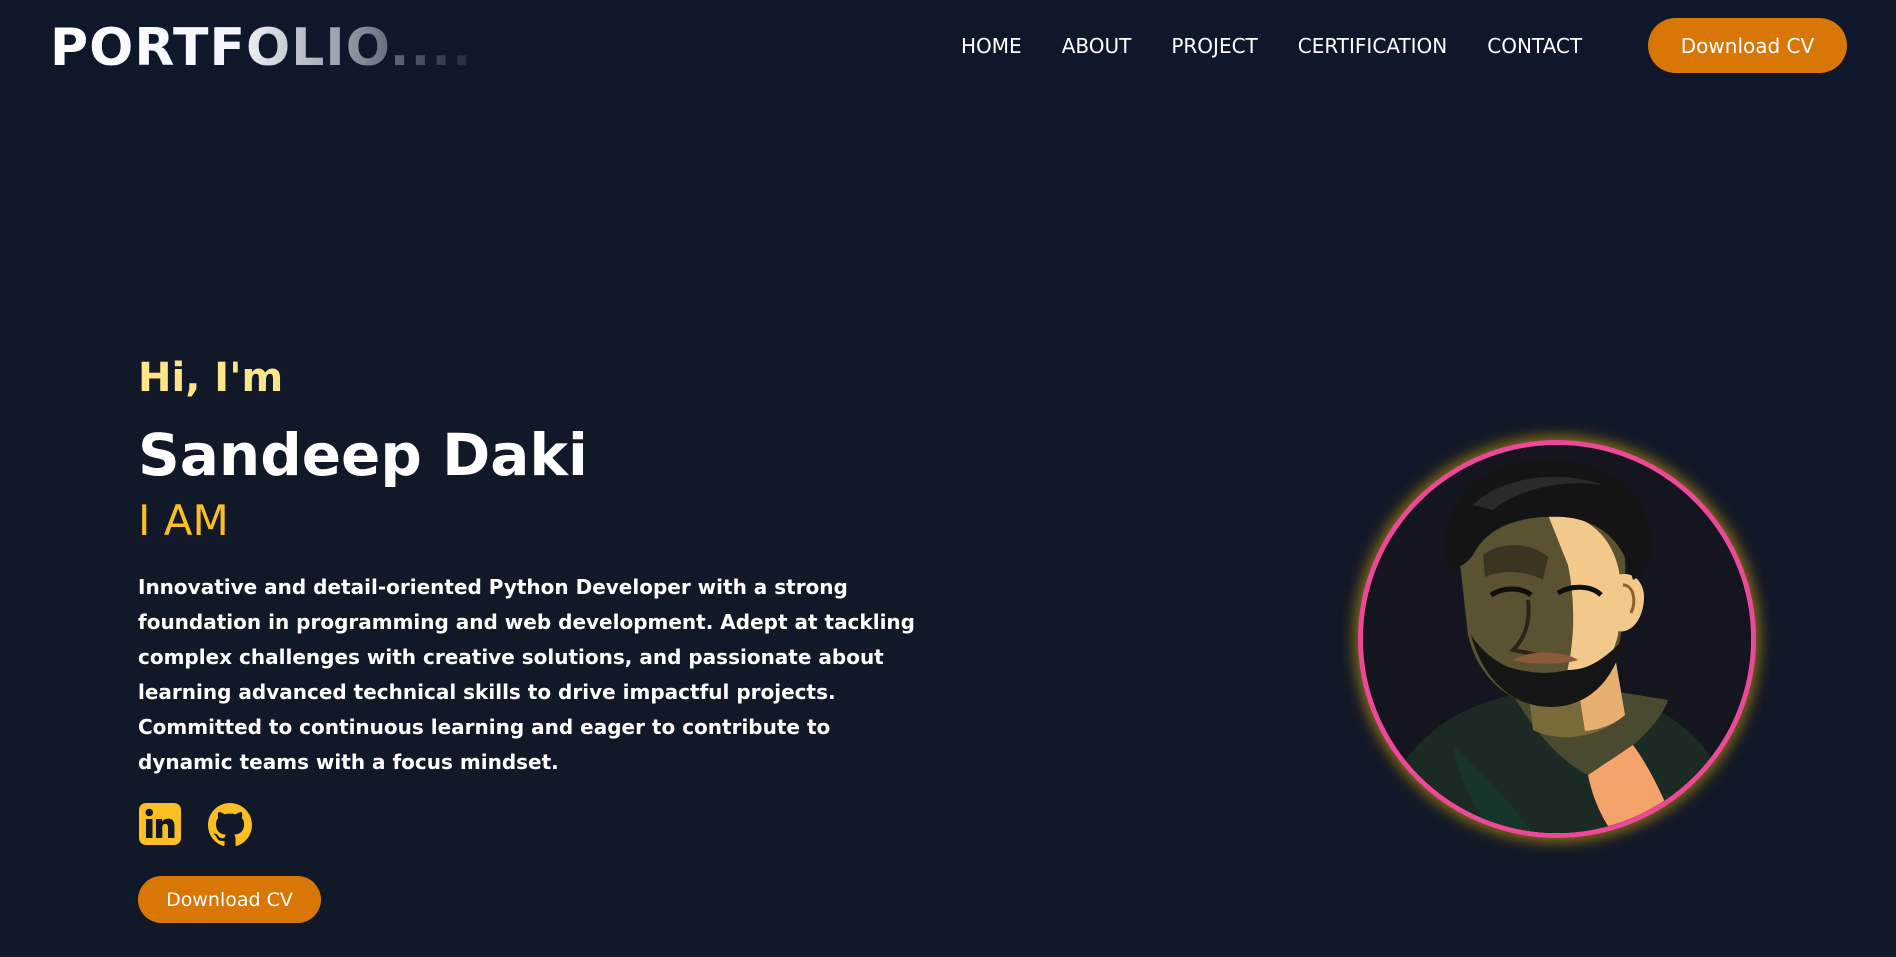  I want to click on hero-role: I AM, so click(183, 520).